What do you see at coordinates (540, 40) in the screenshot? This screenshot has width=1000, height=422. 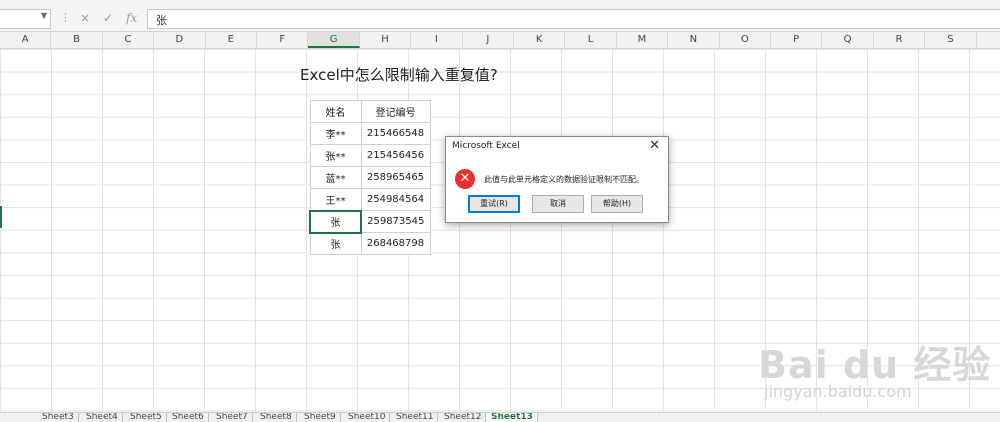 I see `column-header-k: K` at bounding box center [540, 40].